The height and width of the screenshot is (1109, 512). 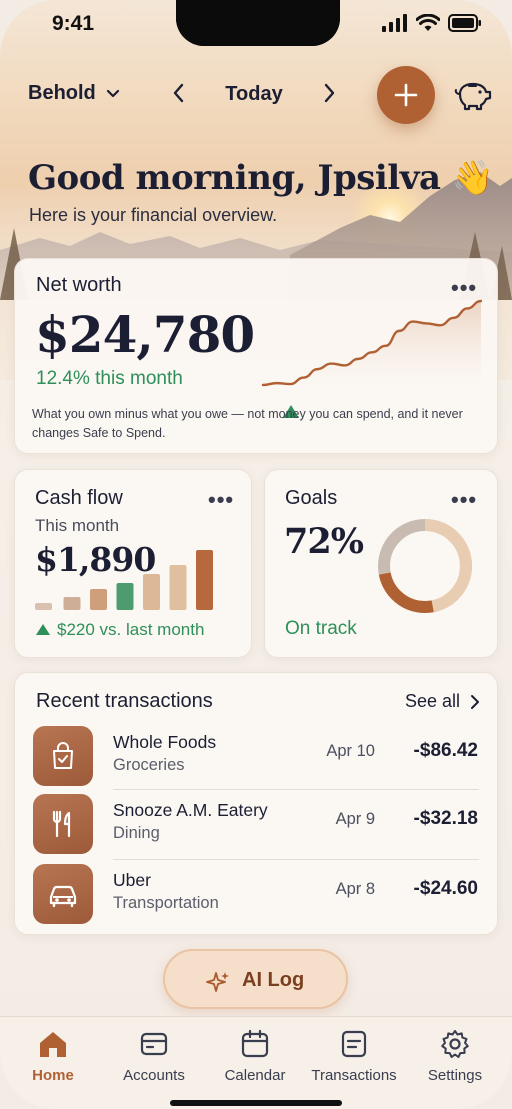 I want to click on transaction-amount: -$86.42, so click(x=445, y=750).